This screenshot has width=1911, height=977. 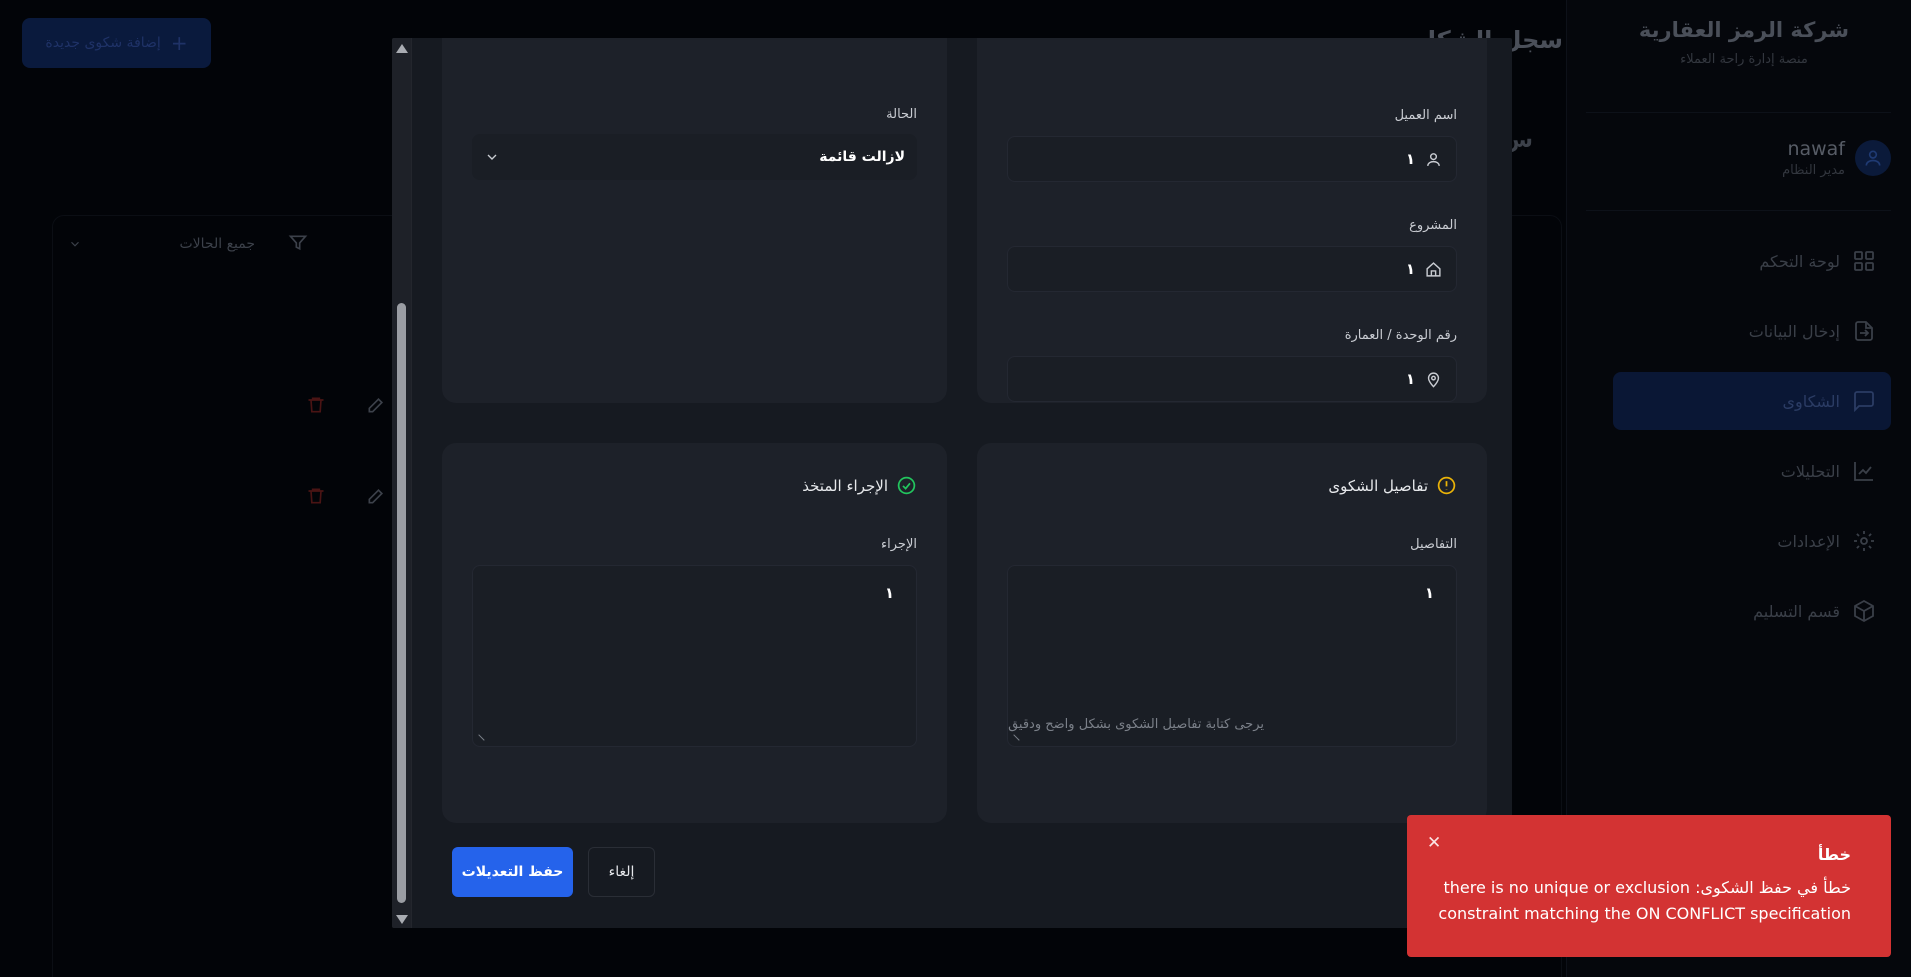 I want to click on package-icon, so click(x=1864, y=611).